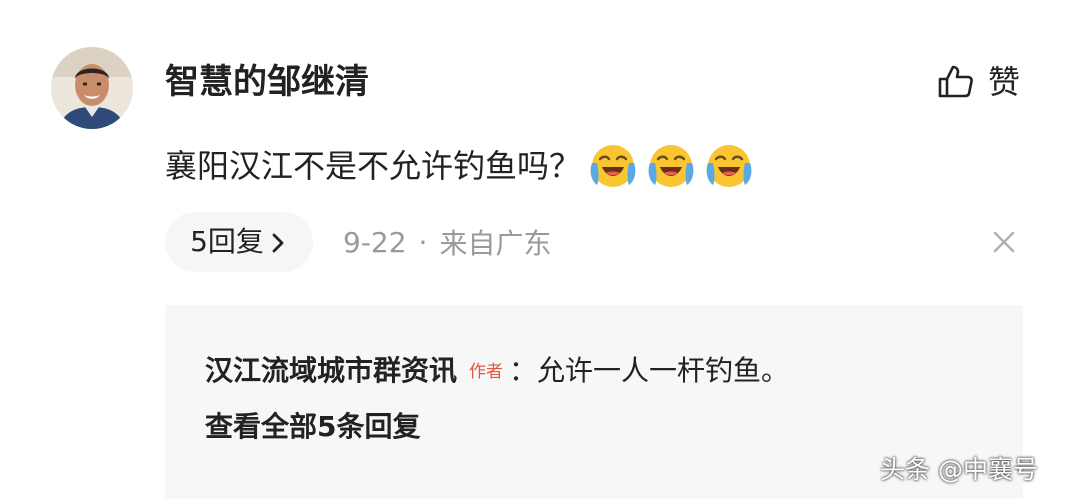 The image size is (1074, 499). What do you see at coordinates (1004, 82) in the screenshot?
I see `like-label: 赞` at bounding box center [1004, 82].